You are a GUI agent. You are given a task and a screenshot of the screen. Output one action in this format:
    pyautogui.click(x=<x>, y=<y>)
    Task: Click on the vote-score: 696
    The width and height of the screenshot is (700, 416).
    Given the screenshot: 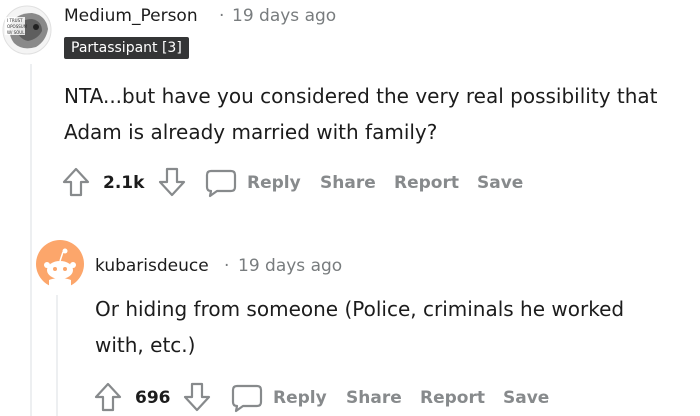 What is the action you would take?
    pyautogui.click(x=153, y=398)
    